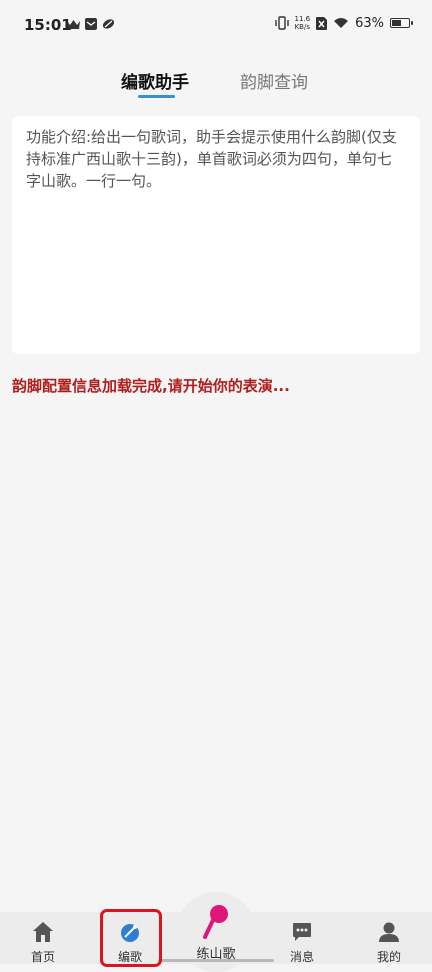 Image resolution: width=432 pixels, height=972 pixels. Describe the element at coordinates (401, 23) in the screenshot. I see `battery-icon` at that location.